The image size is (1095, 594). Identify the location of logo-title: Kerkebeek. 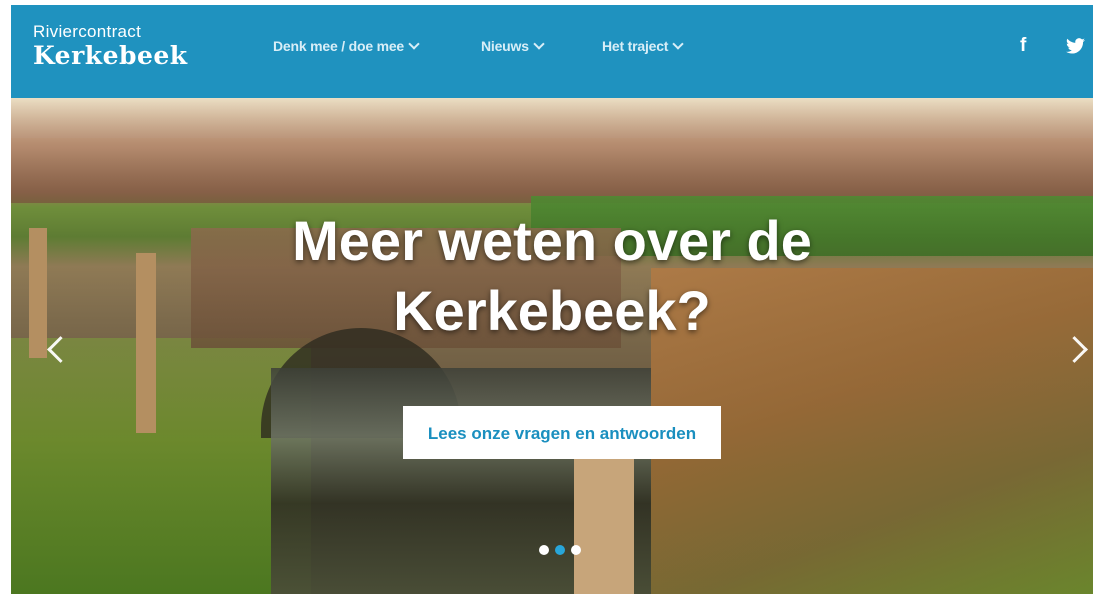
(110, 55).